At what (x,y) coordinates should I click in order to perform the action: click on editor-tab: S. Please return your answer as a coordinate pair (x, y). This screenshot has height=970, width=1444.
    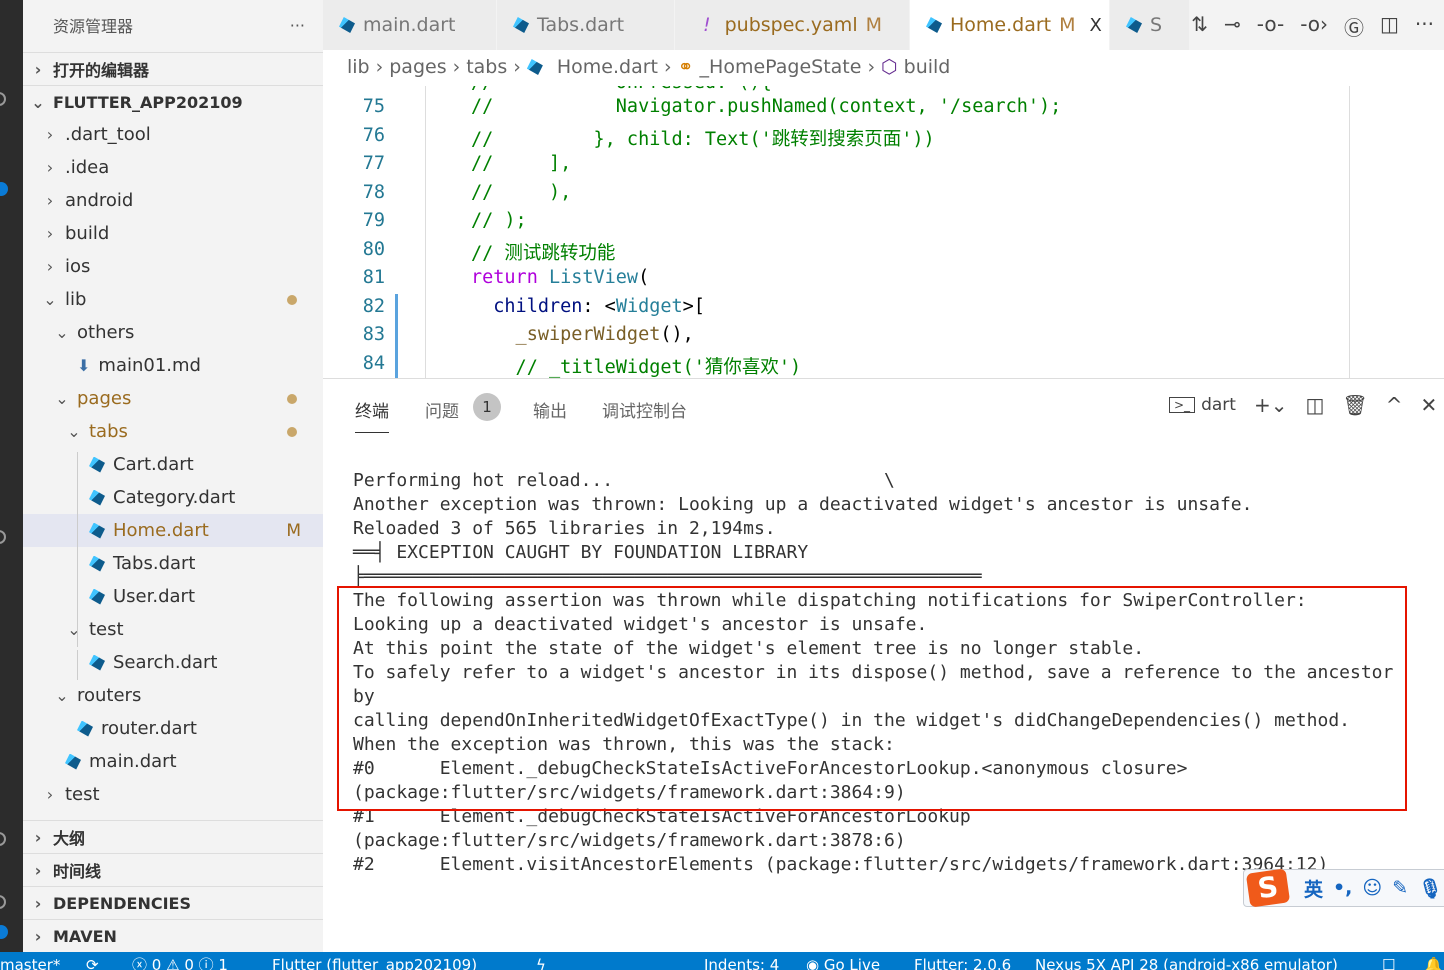
    Looking at the image, I should click on (1150, 25).